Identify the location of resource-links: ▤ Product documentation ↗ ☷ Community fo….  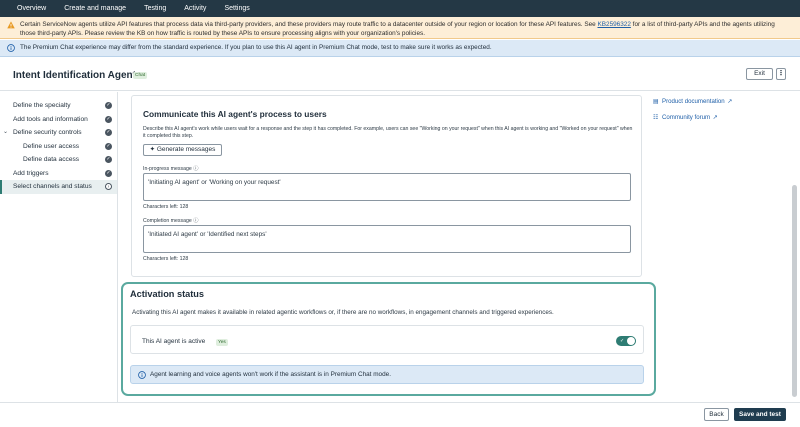
(692, 114).